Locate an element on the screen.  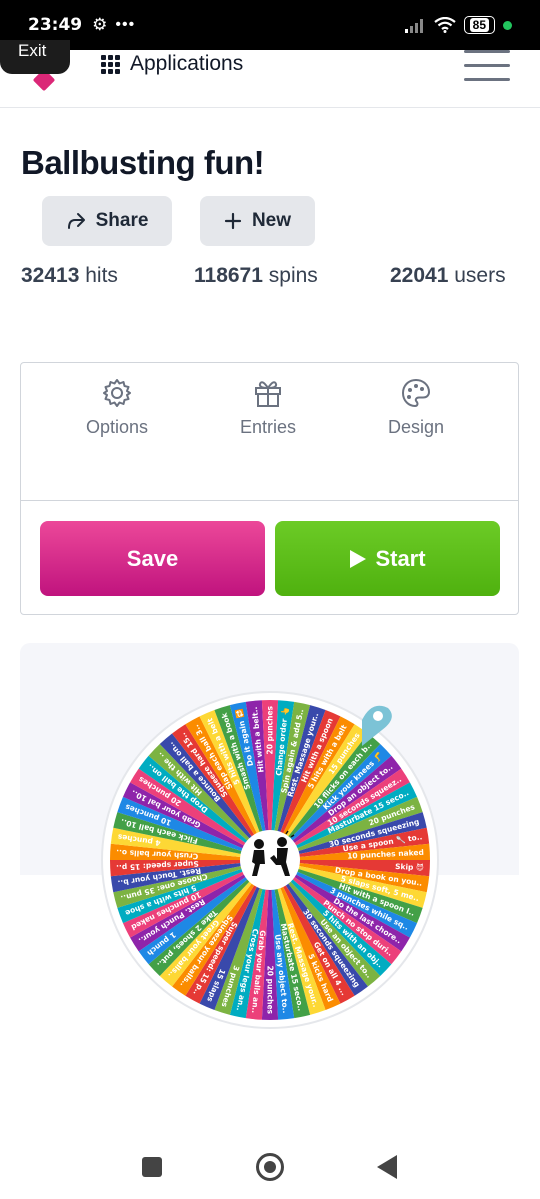
settings-icon: ⚙ is located at coordinates (100, 24).